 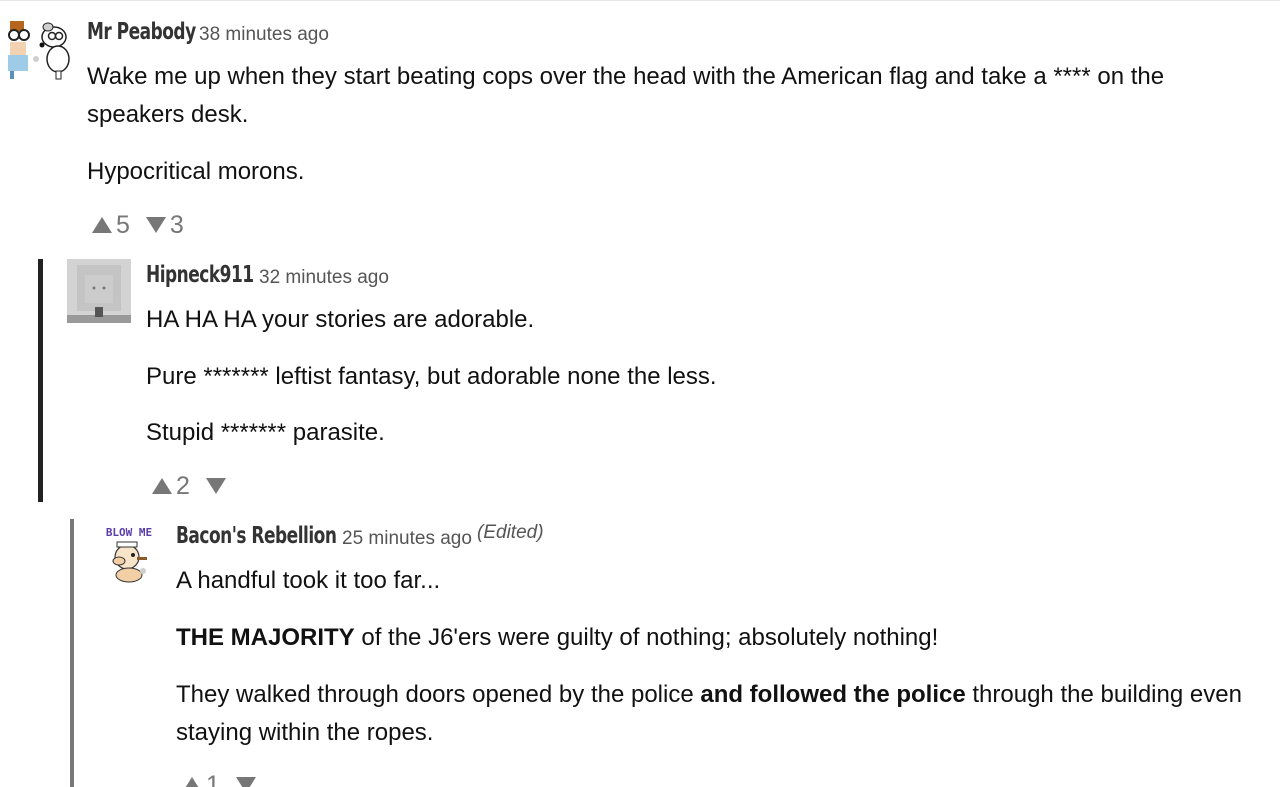 I want to click on downvote-button, so click(x=245, y=782).